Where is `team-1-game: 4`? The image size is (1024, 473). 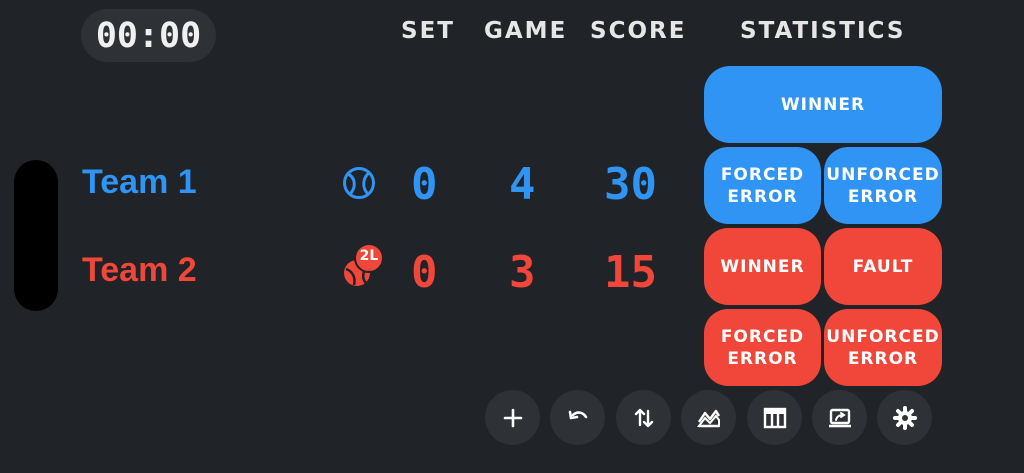
team-1-game: 4 is located at coordinates (522, 184).